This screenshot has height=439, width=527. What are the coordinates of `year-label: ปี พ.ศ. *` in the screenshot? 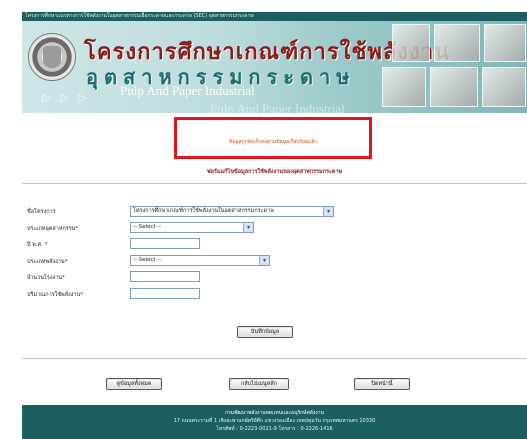 It's located at (37, 245).